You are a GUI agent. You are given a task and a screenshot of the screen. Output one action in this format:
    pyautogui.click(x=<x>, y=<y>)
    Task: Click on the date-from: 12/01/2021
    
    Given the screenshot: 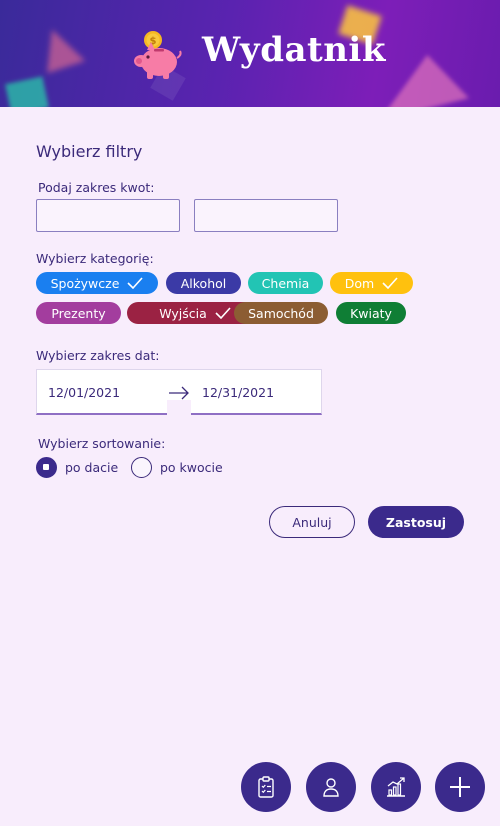 What is the action you would take?
    pyautogui.click(x=84, y=392)
    